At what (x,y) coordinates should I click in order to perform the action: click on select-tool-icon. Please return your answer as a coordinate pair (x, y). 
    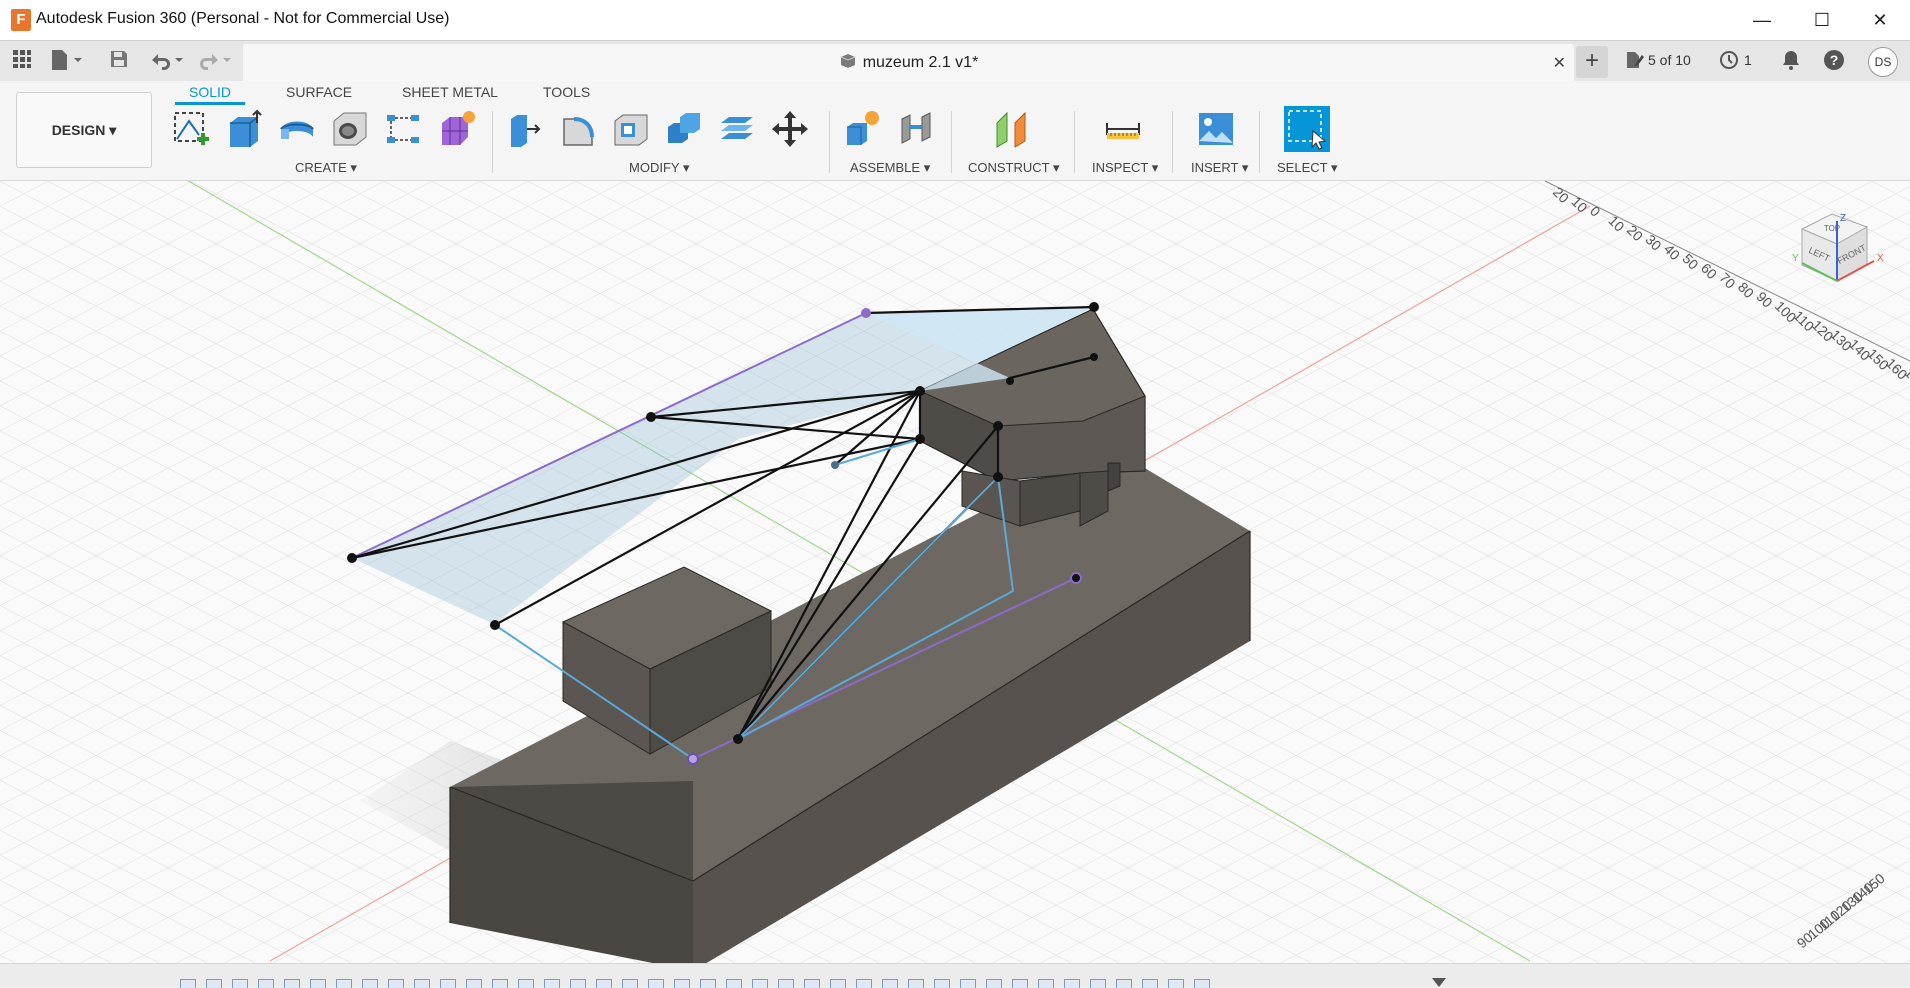
    Looking at the image, I should click on (1307, 129).